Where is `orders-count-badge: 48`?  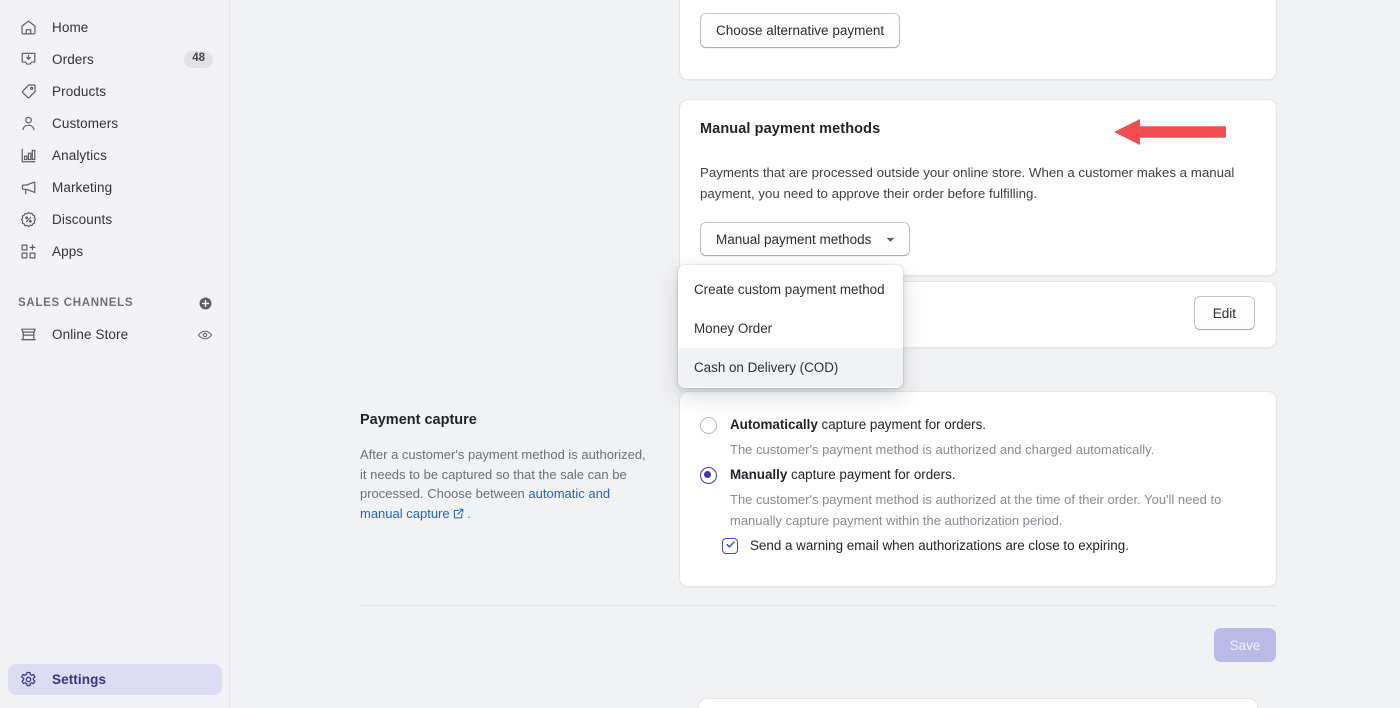 orders-count-badge: 48 is located at coordinates (198, 59).